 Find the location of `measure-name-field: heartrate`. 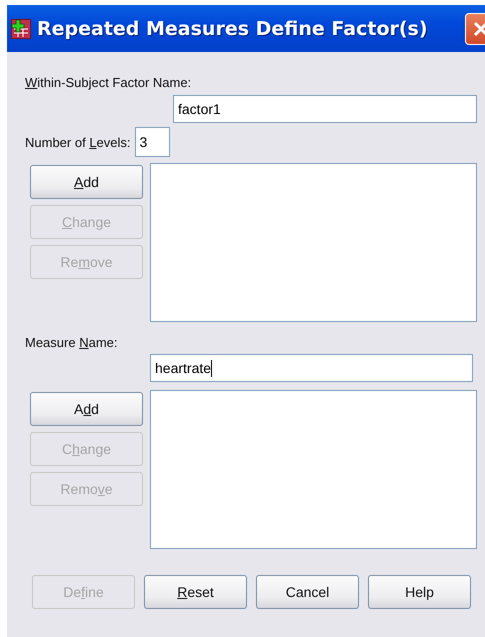

measure-name-field: heartrate is located at coordinates (311, 368).